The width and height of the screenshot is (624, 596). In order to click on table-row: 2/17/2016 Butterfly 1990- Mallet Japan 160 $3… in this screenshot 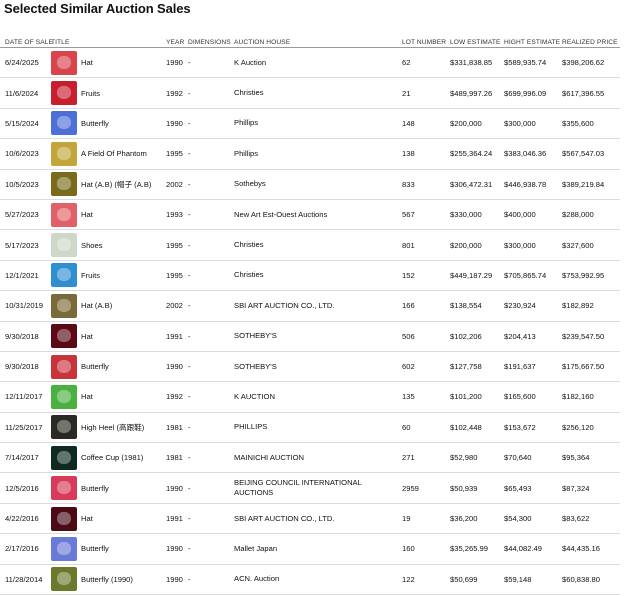, I will do `click(310, 549)`.